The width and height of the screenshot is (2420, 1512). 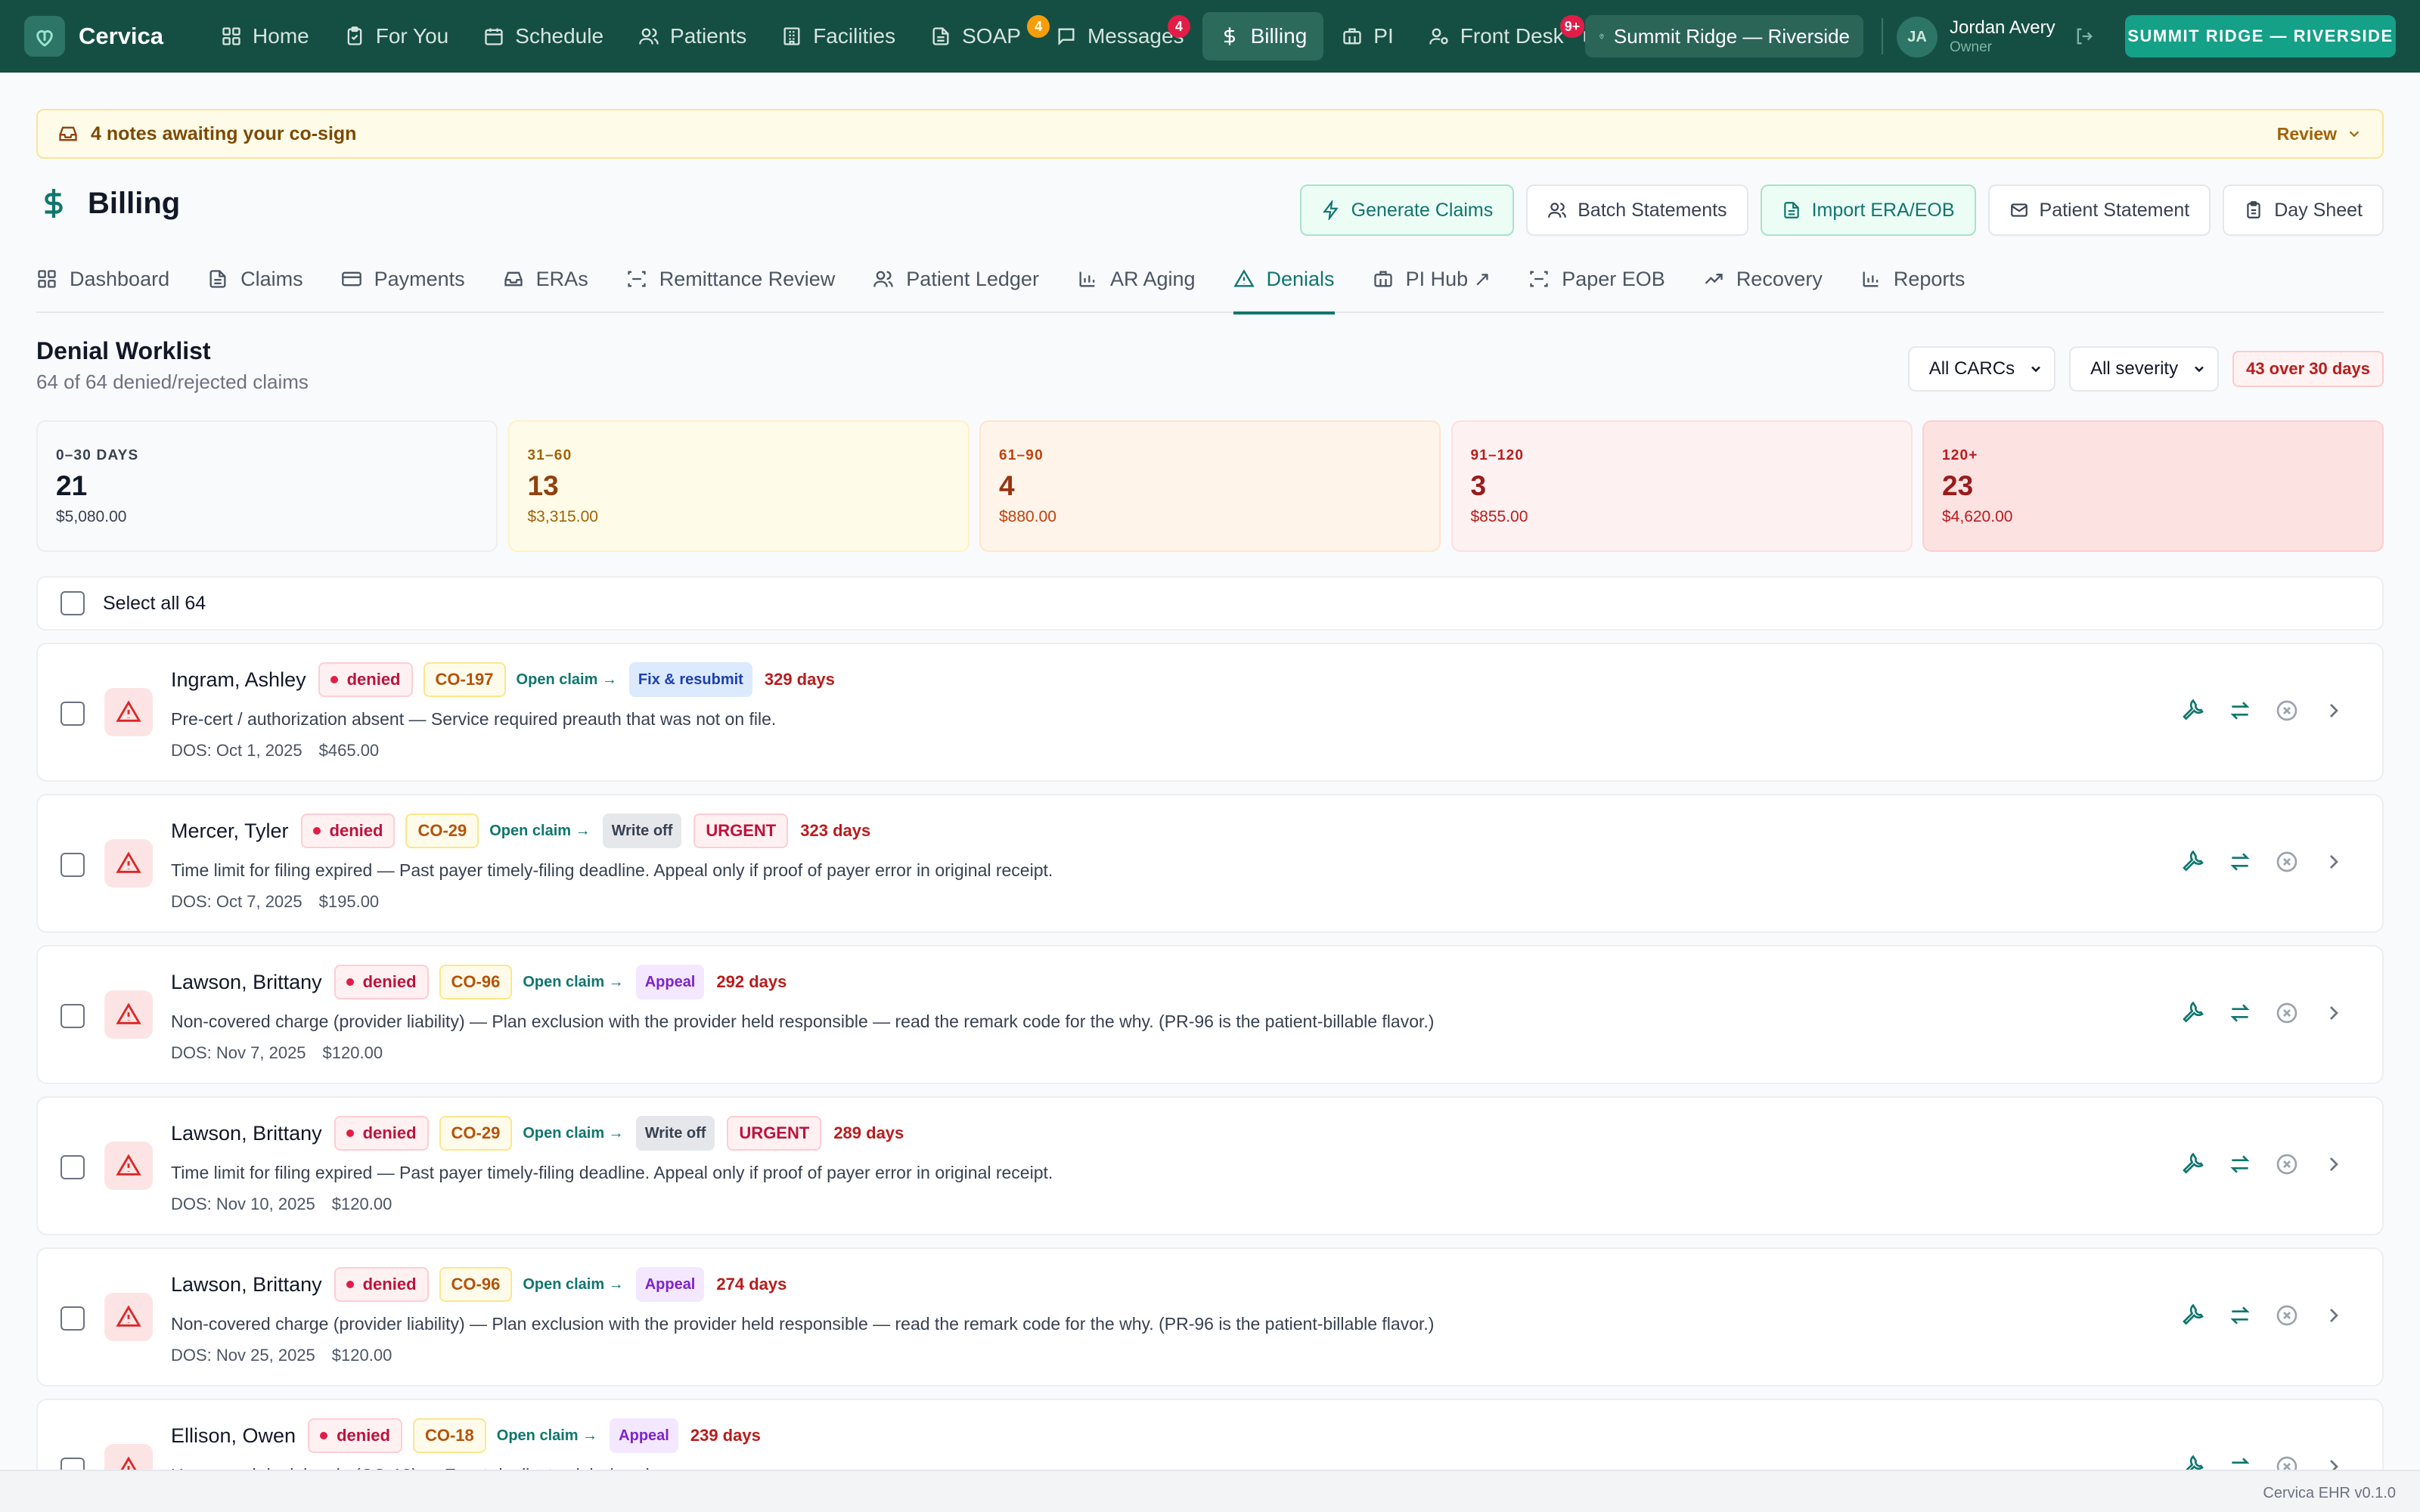 What do you see at coordinates (991, 36) in the screenshot?
I see `nav-label: SOAP` at bounding box center [991, 36].